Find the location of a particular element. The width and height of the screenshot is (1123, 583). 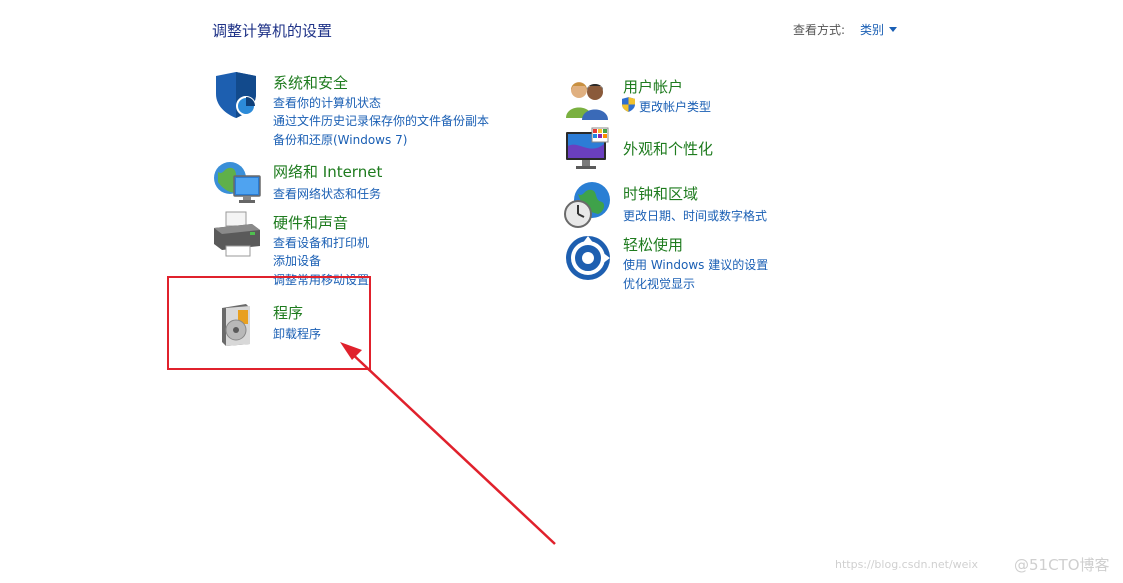

link-network-status: 查看网络状态和任务 is located at coordinates (327, 193).